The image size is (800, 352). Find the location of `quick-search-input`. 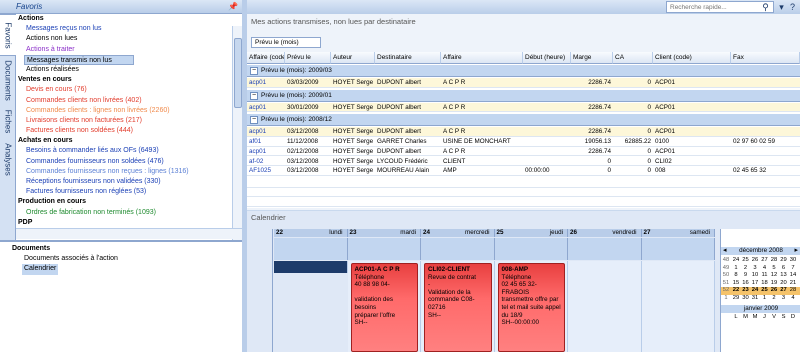

quick-search-input is located at coordinates (720, 7).